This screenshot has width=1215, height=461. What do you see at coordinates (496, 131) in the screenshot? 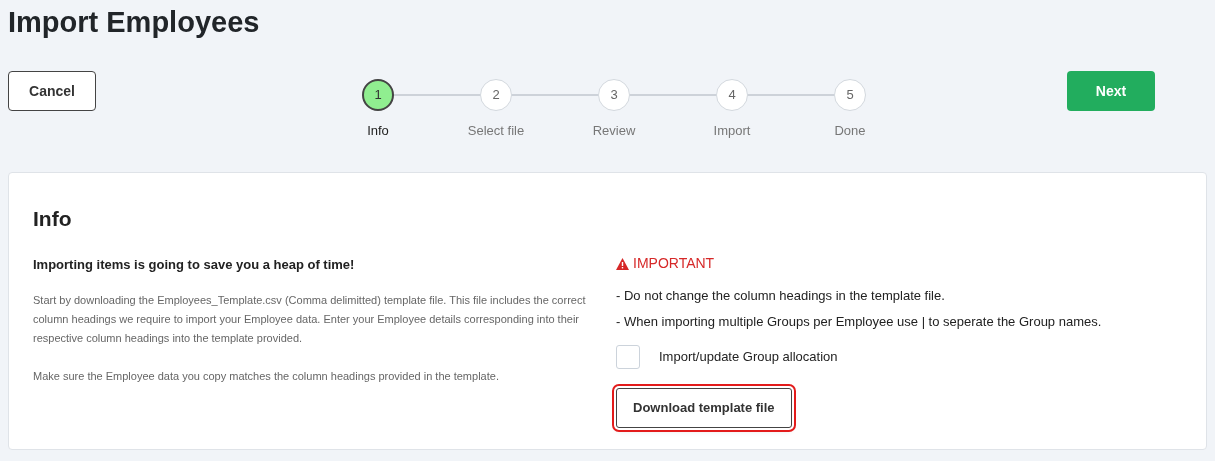
I see `step-label: Select file` at bounding box center [496, 131].